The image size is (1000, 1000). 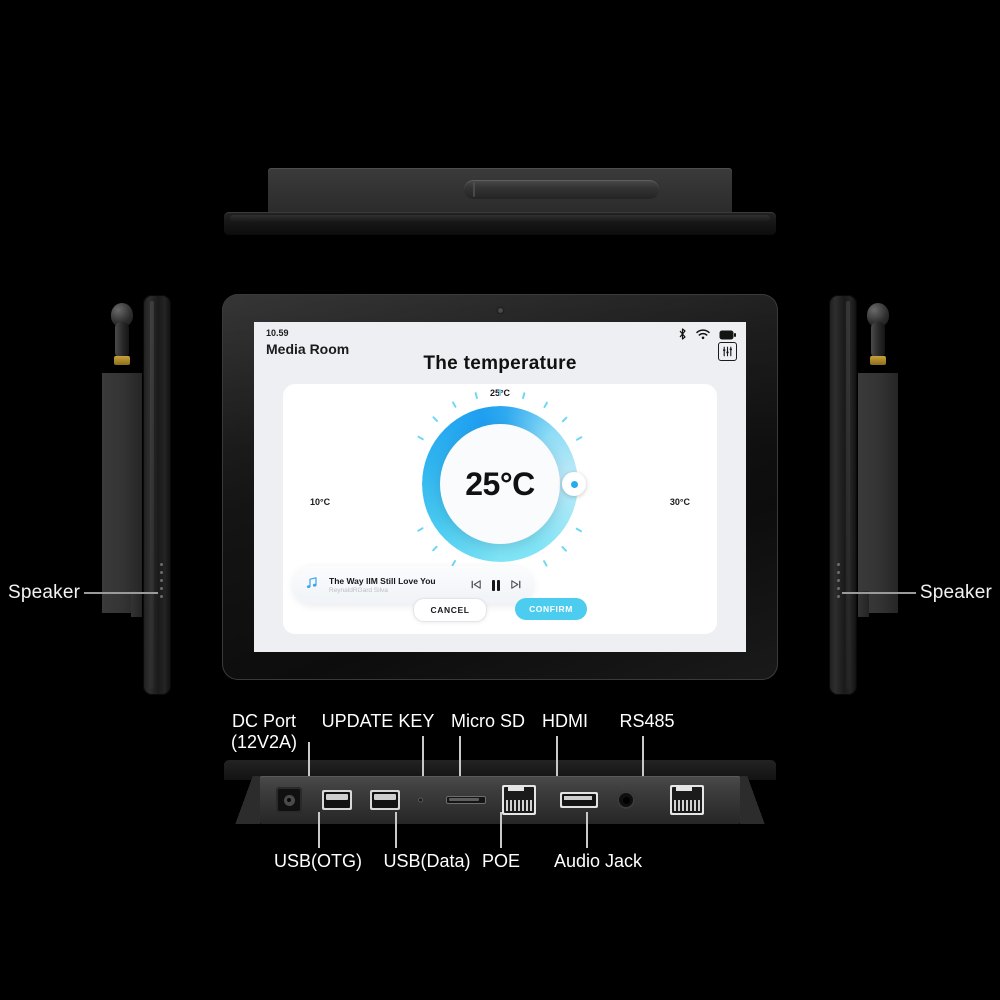 I want to click on dial-value: 25°C, so click(x=500, y=483).